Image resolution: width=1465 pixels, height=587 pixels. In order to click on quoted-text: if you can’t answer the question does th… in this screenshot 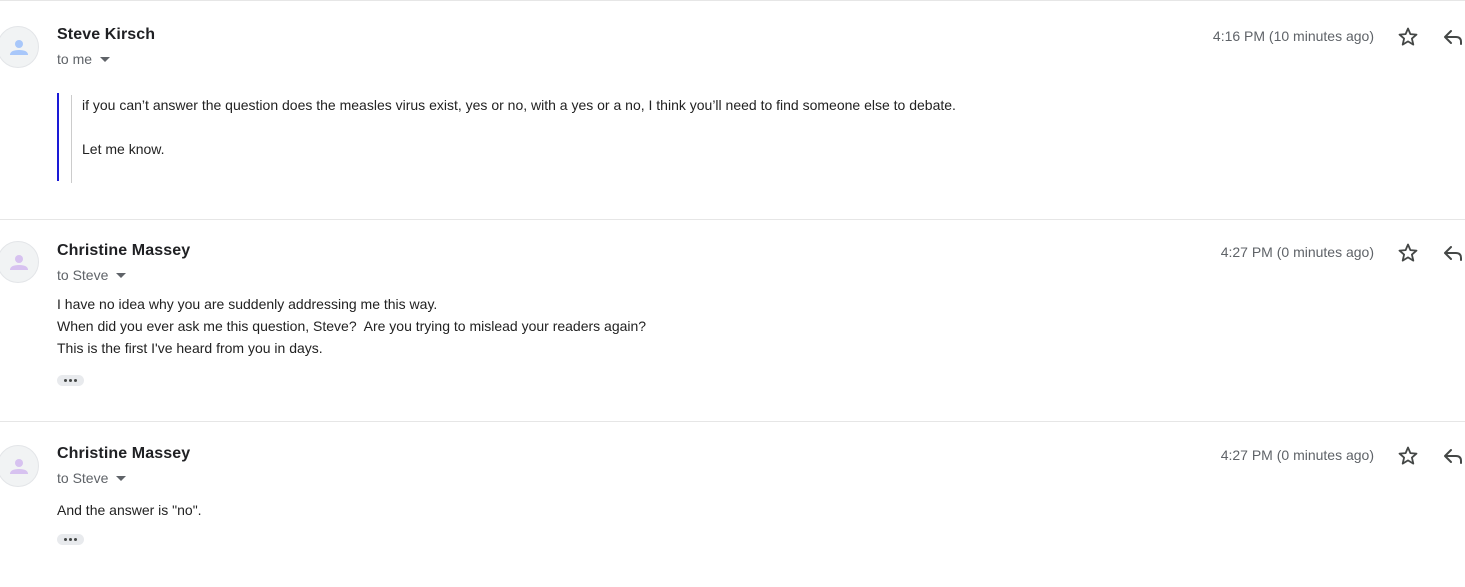, I will do `click(506, 138)`.